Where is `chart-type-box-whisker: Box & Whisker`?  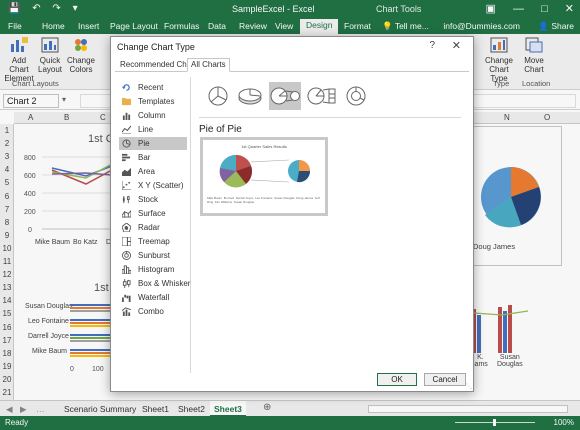 chart-type-box-whisker: Box & Whisker is located at coordinates (155, 283).